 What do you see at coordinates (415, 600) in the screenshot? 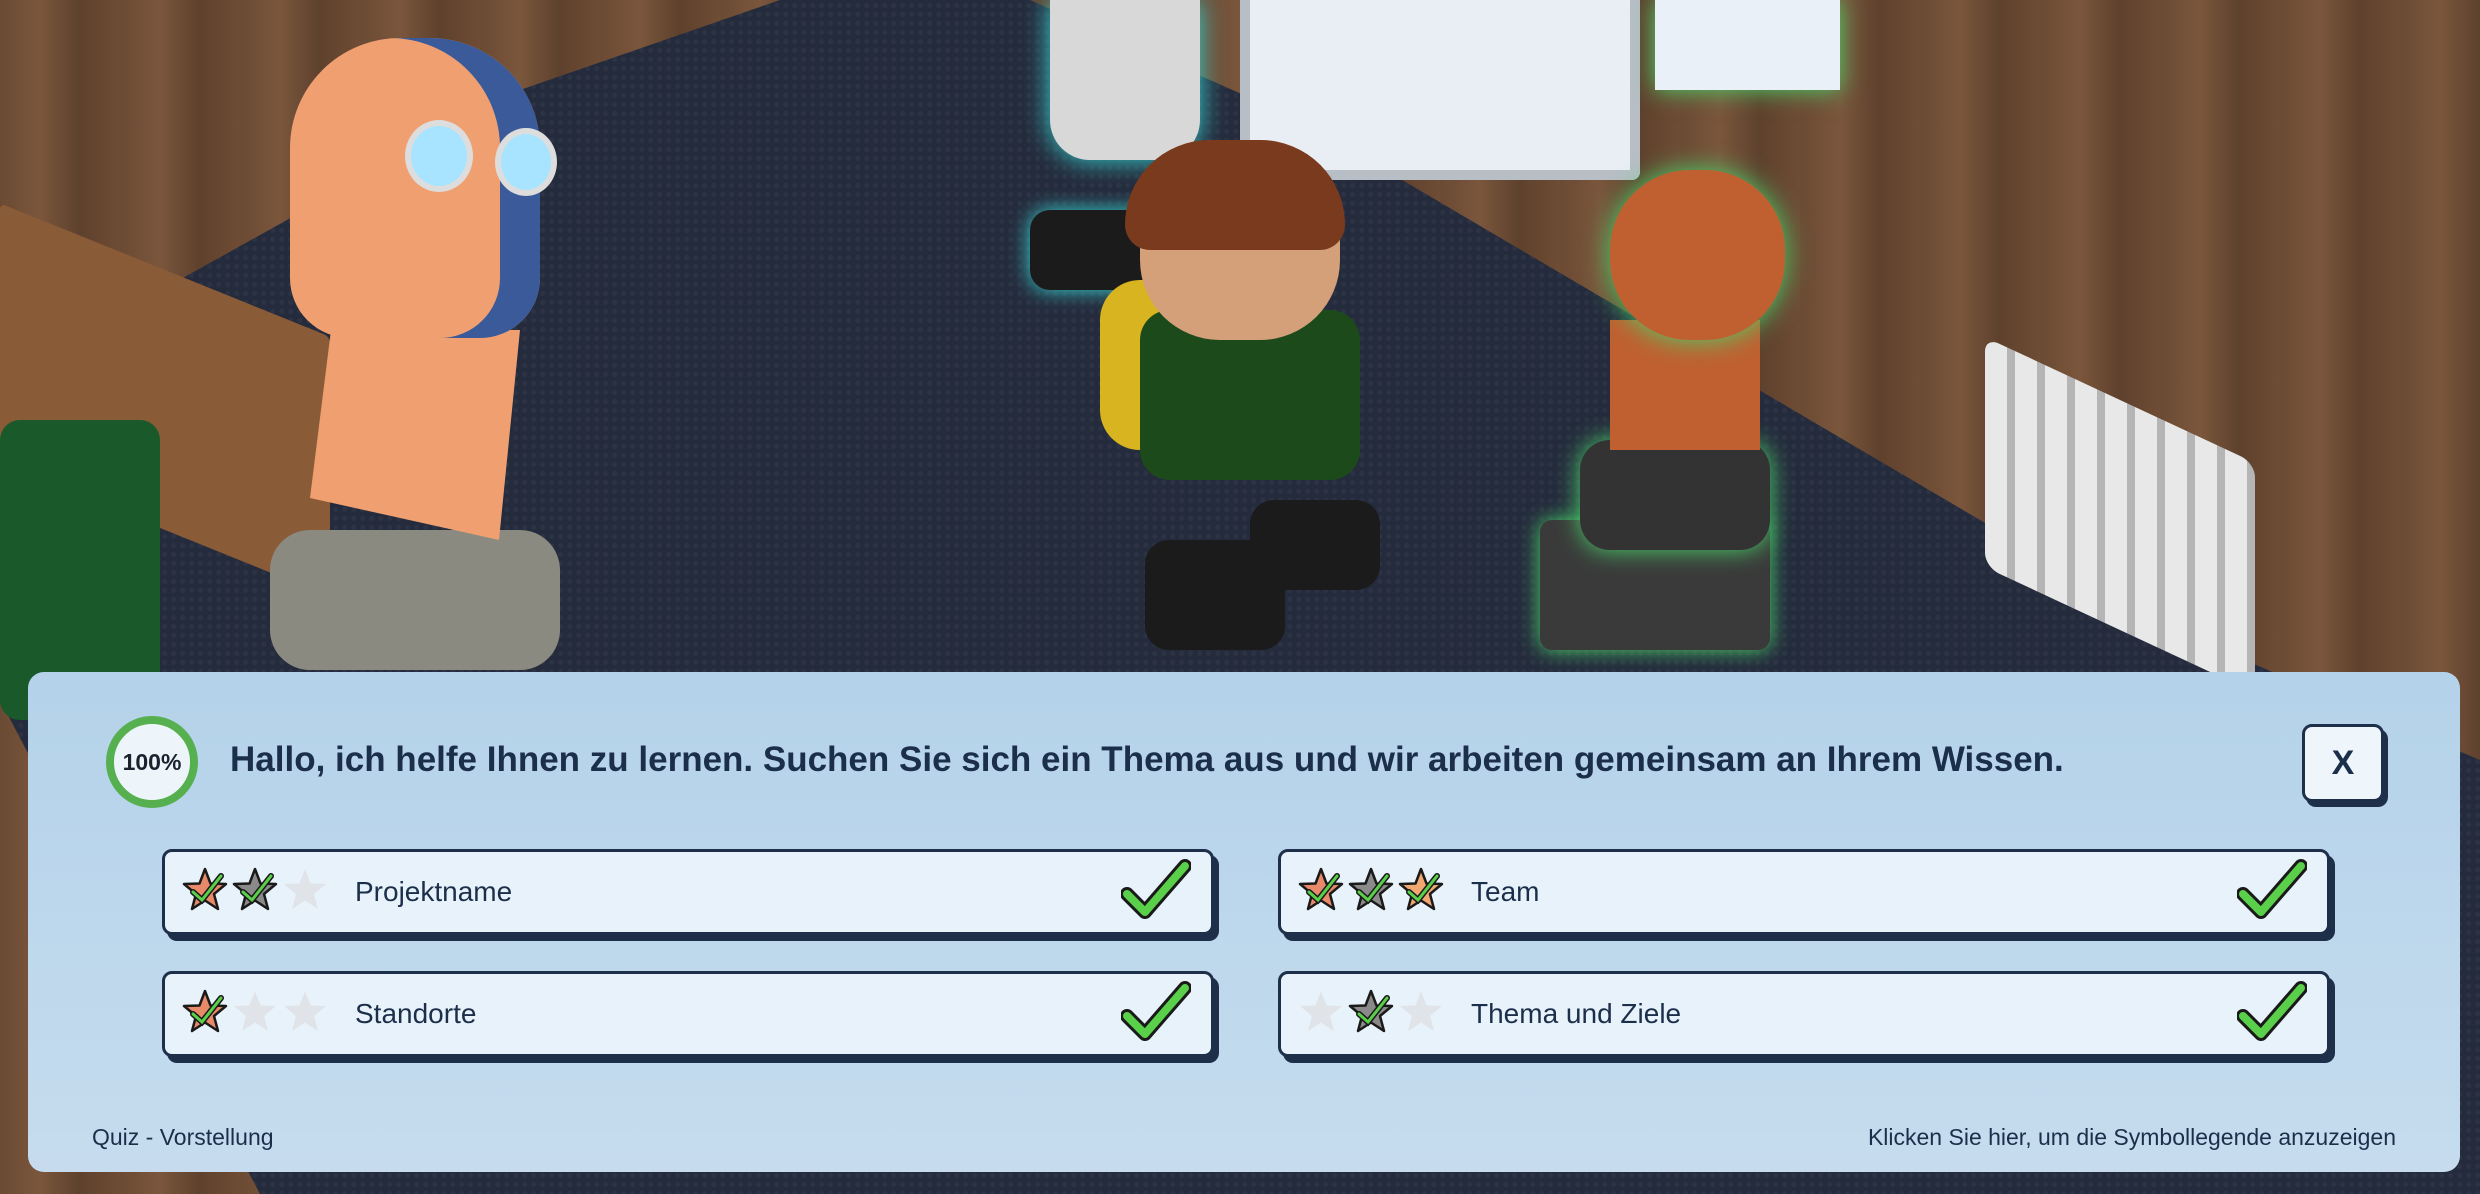
I see `robot-base` at bounding box center [415, 600].